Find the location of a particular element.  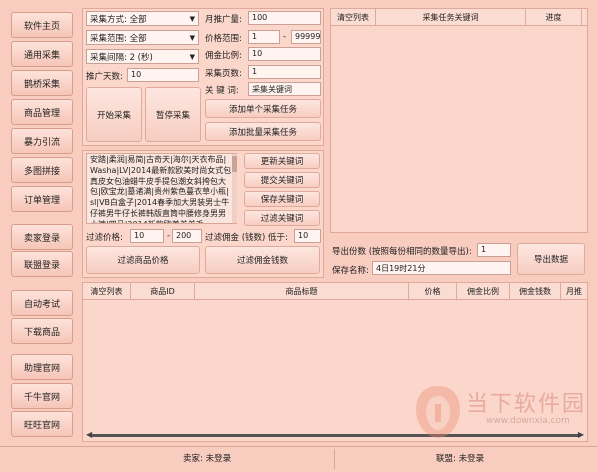

watermark-url: www.downxia.com is located at coordinates (528, 421).